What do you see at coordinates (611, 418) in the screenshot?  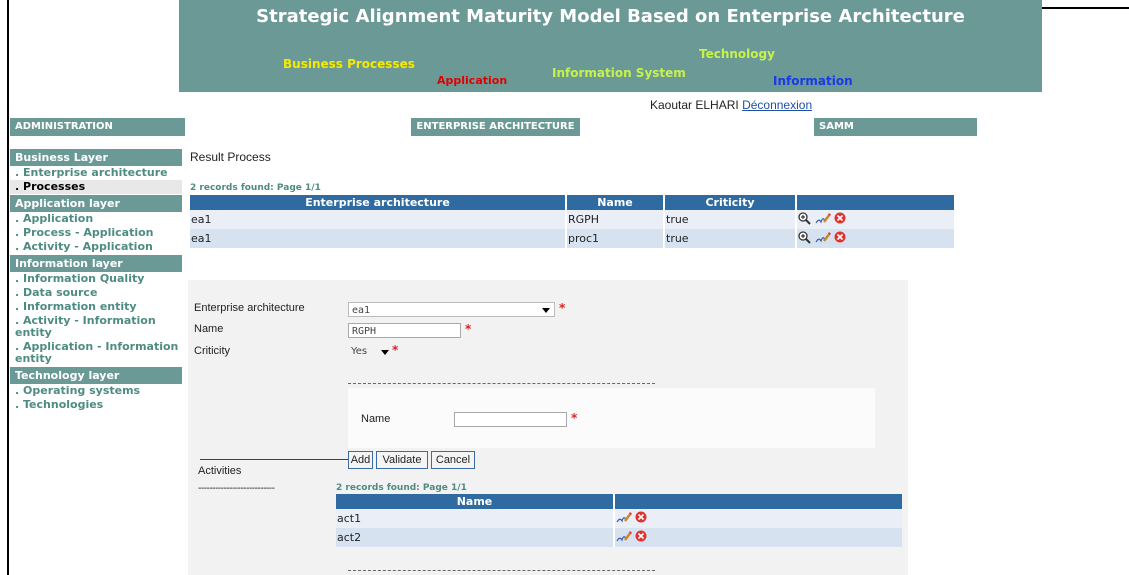 I see `activity-subpanel` at bounding box center [611, 418].